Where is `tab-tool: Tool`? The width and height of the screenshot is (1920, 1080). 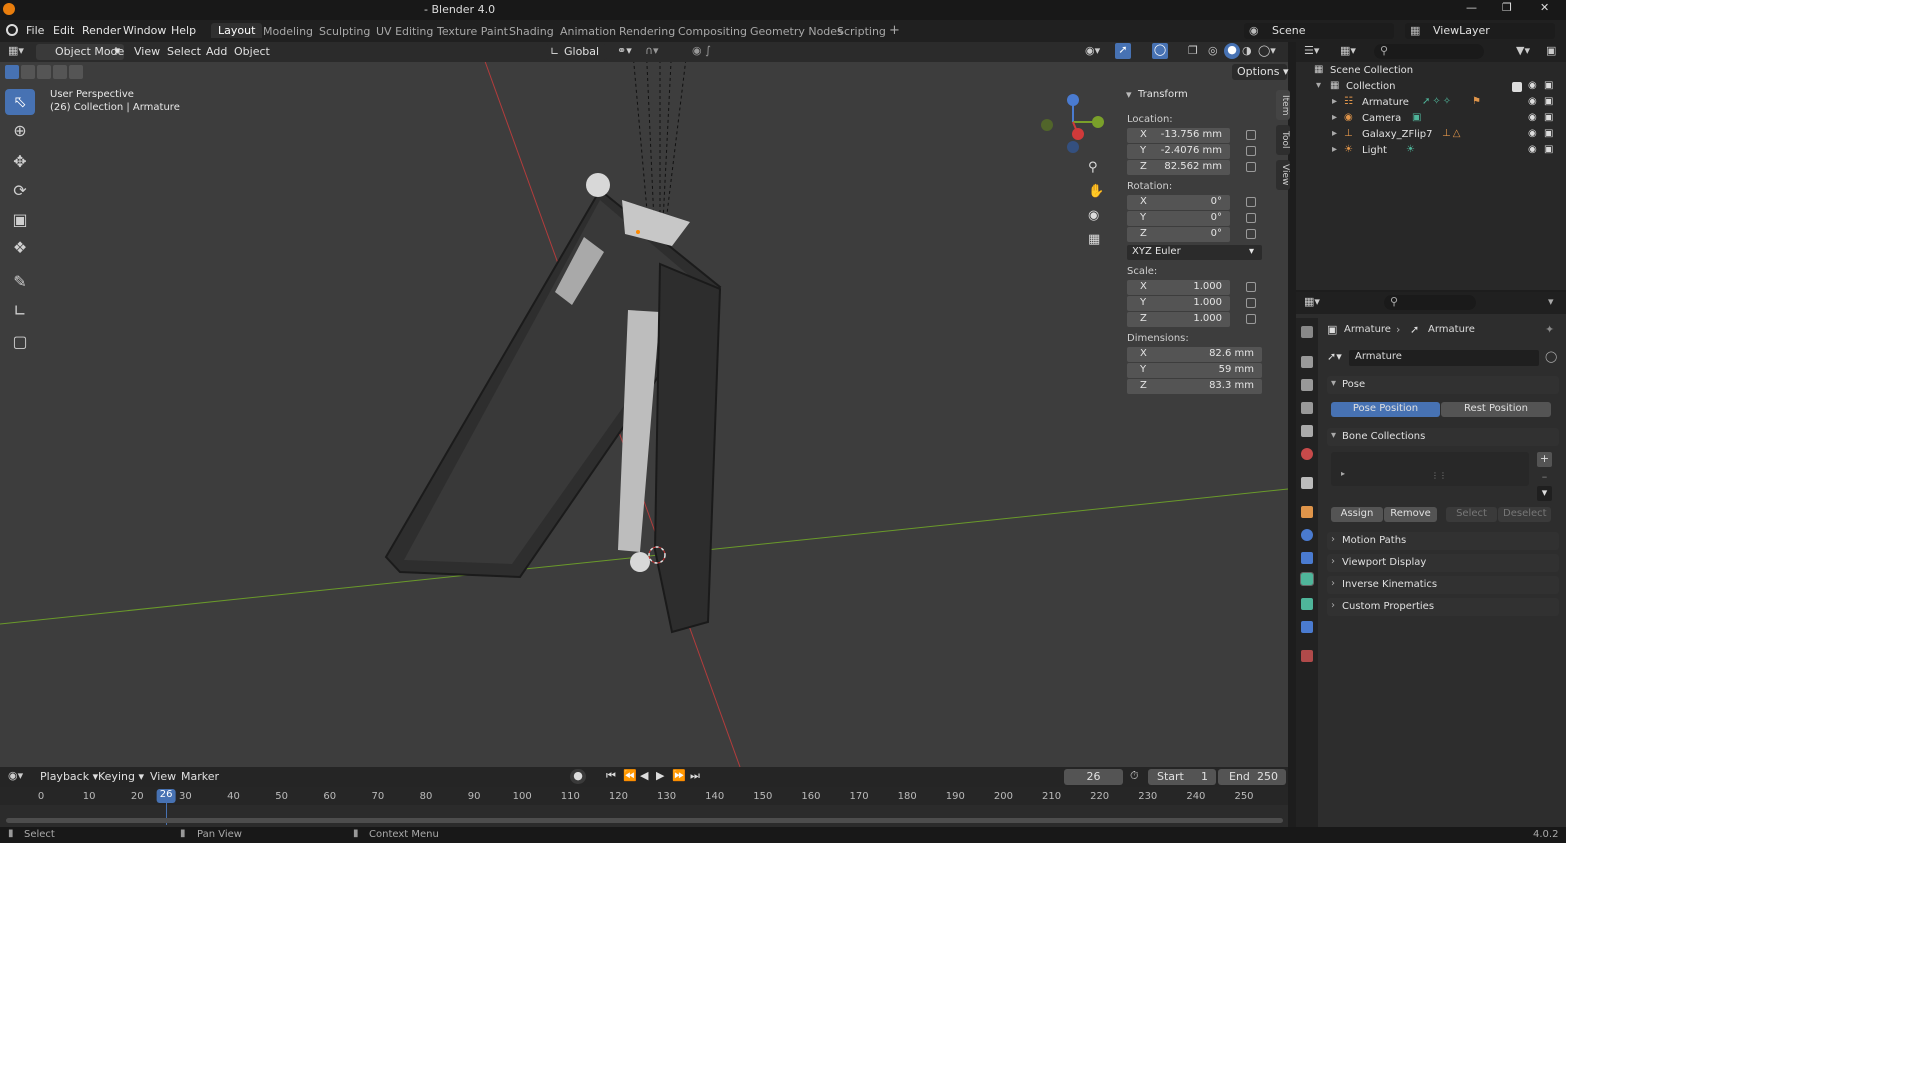
tab-tool: Tool is located at coordinates (1283, 140).